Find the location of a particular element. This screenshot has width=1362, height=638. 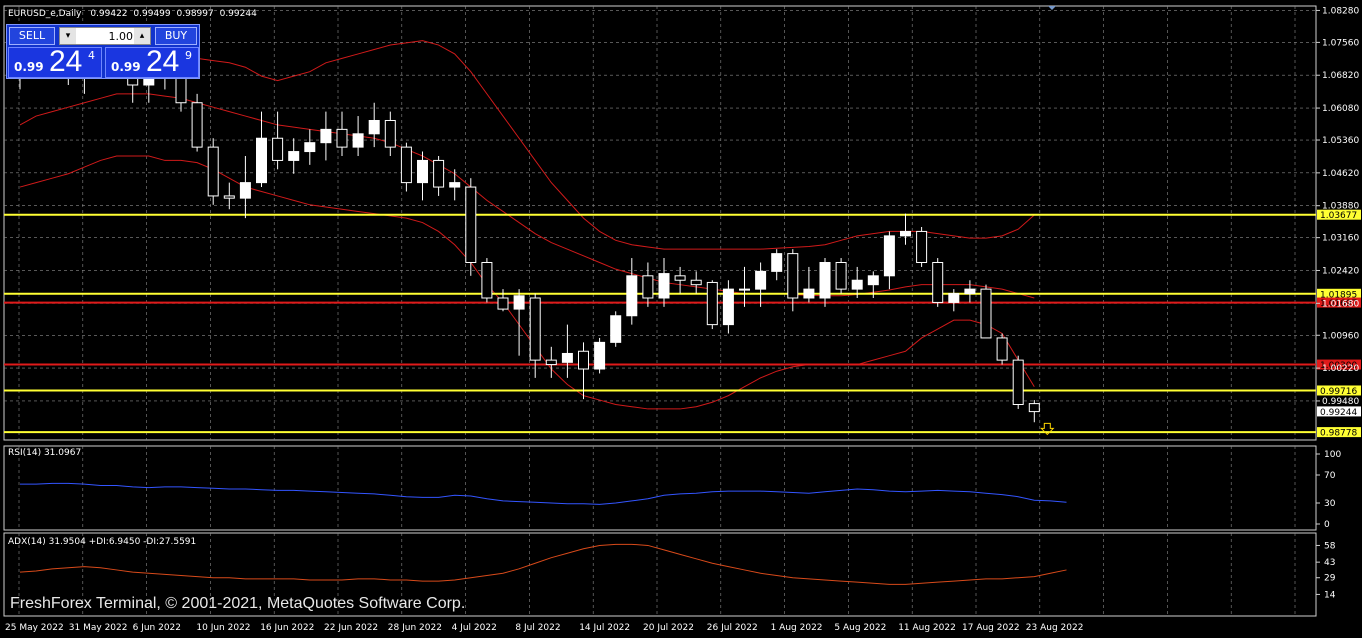

hline-label: 1.03677 is located at coordinates (1338, 216).